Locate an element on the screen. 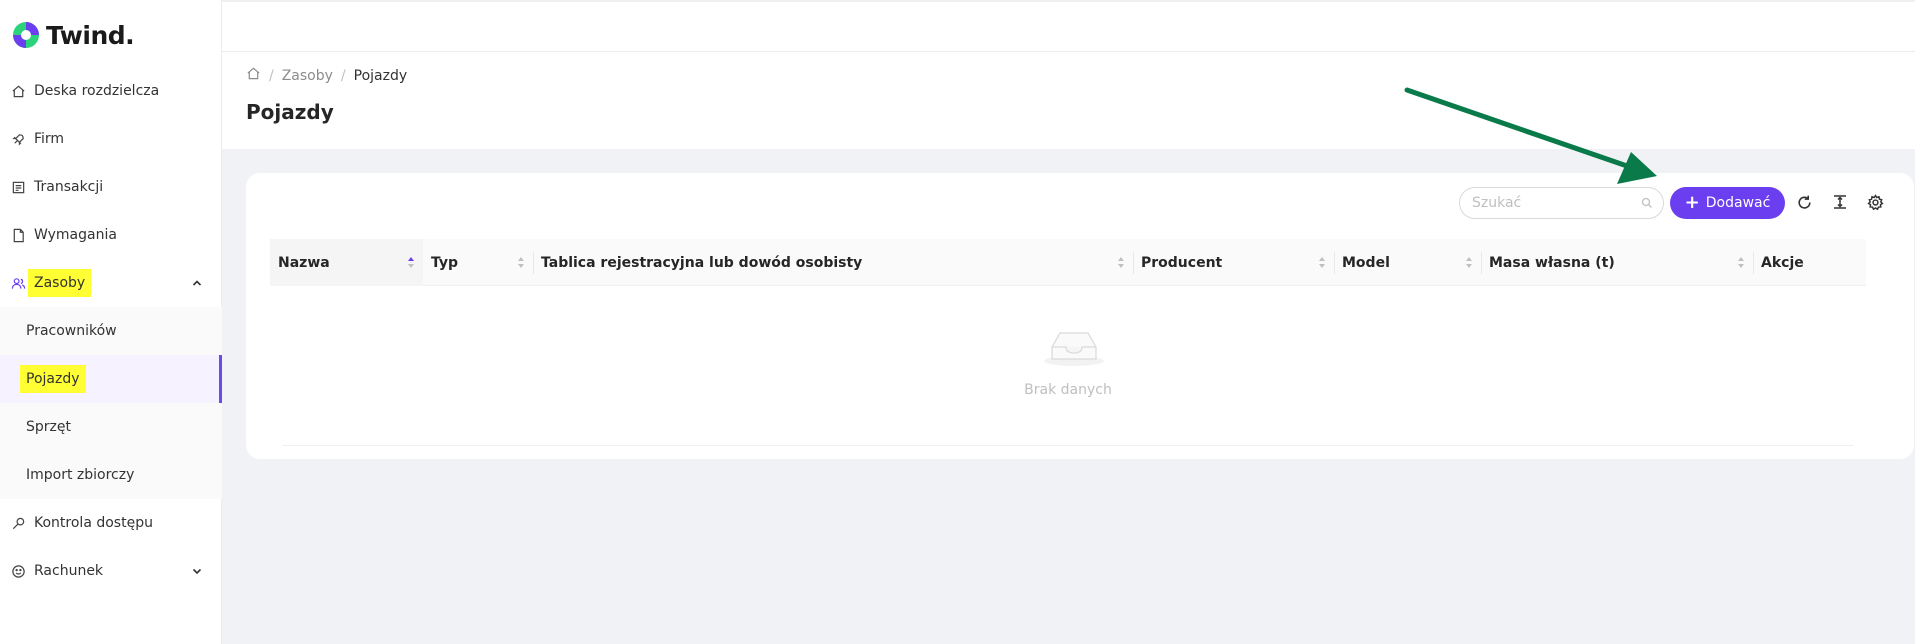  sidebar-item-firm: Firm is located at coordinates (111, 139).